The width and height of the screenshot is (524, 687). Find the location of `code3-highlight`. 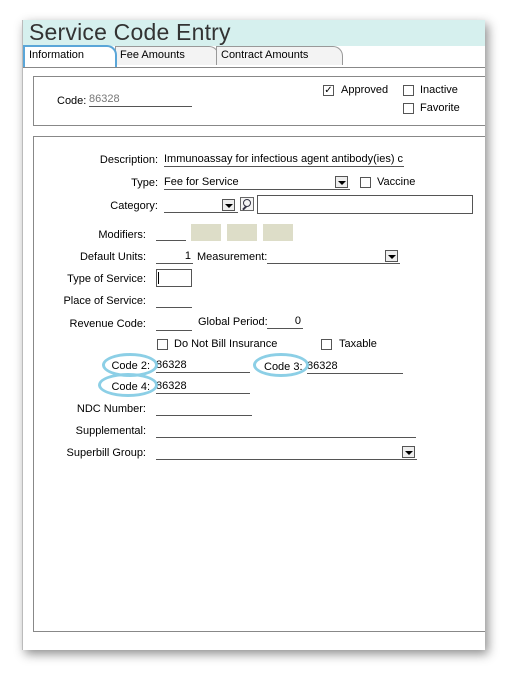

code3-highlight is located at coordinates (281, 365).